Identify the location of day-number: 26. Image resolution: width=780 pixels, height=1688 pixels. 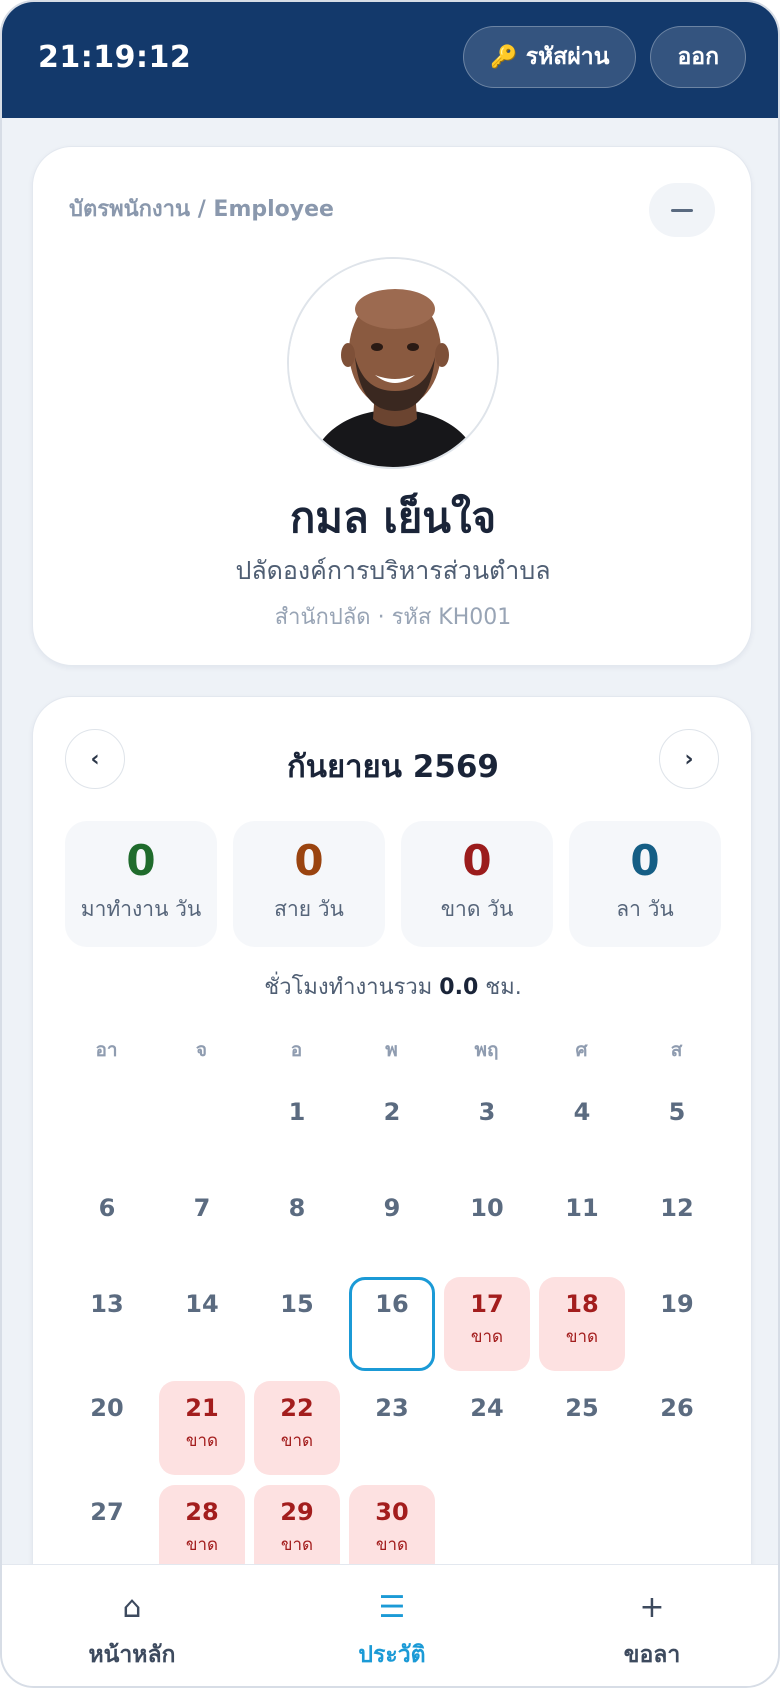
(677, 1408).